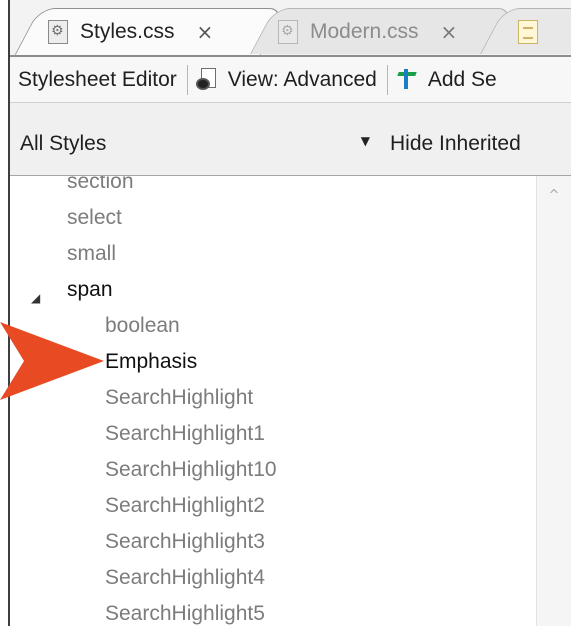 The image size is (571, 626). I want to click on styles-filter-dropdown: All Styles ▼, so click(196, 144).